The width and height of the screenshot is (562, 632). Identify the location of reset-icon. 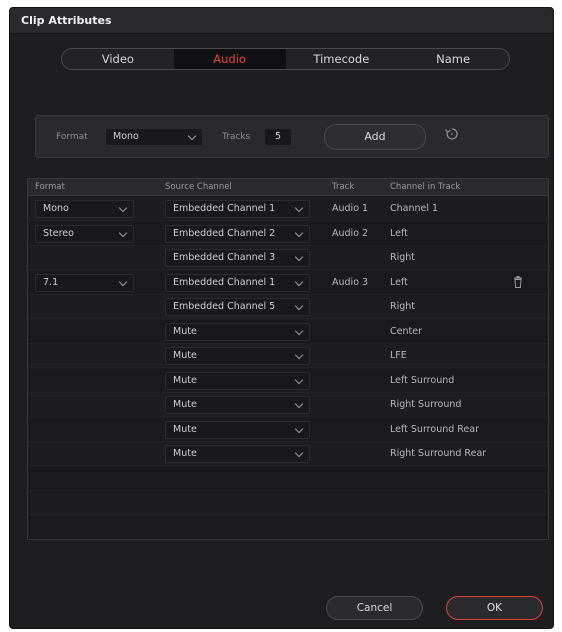
(452, 134).